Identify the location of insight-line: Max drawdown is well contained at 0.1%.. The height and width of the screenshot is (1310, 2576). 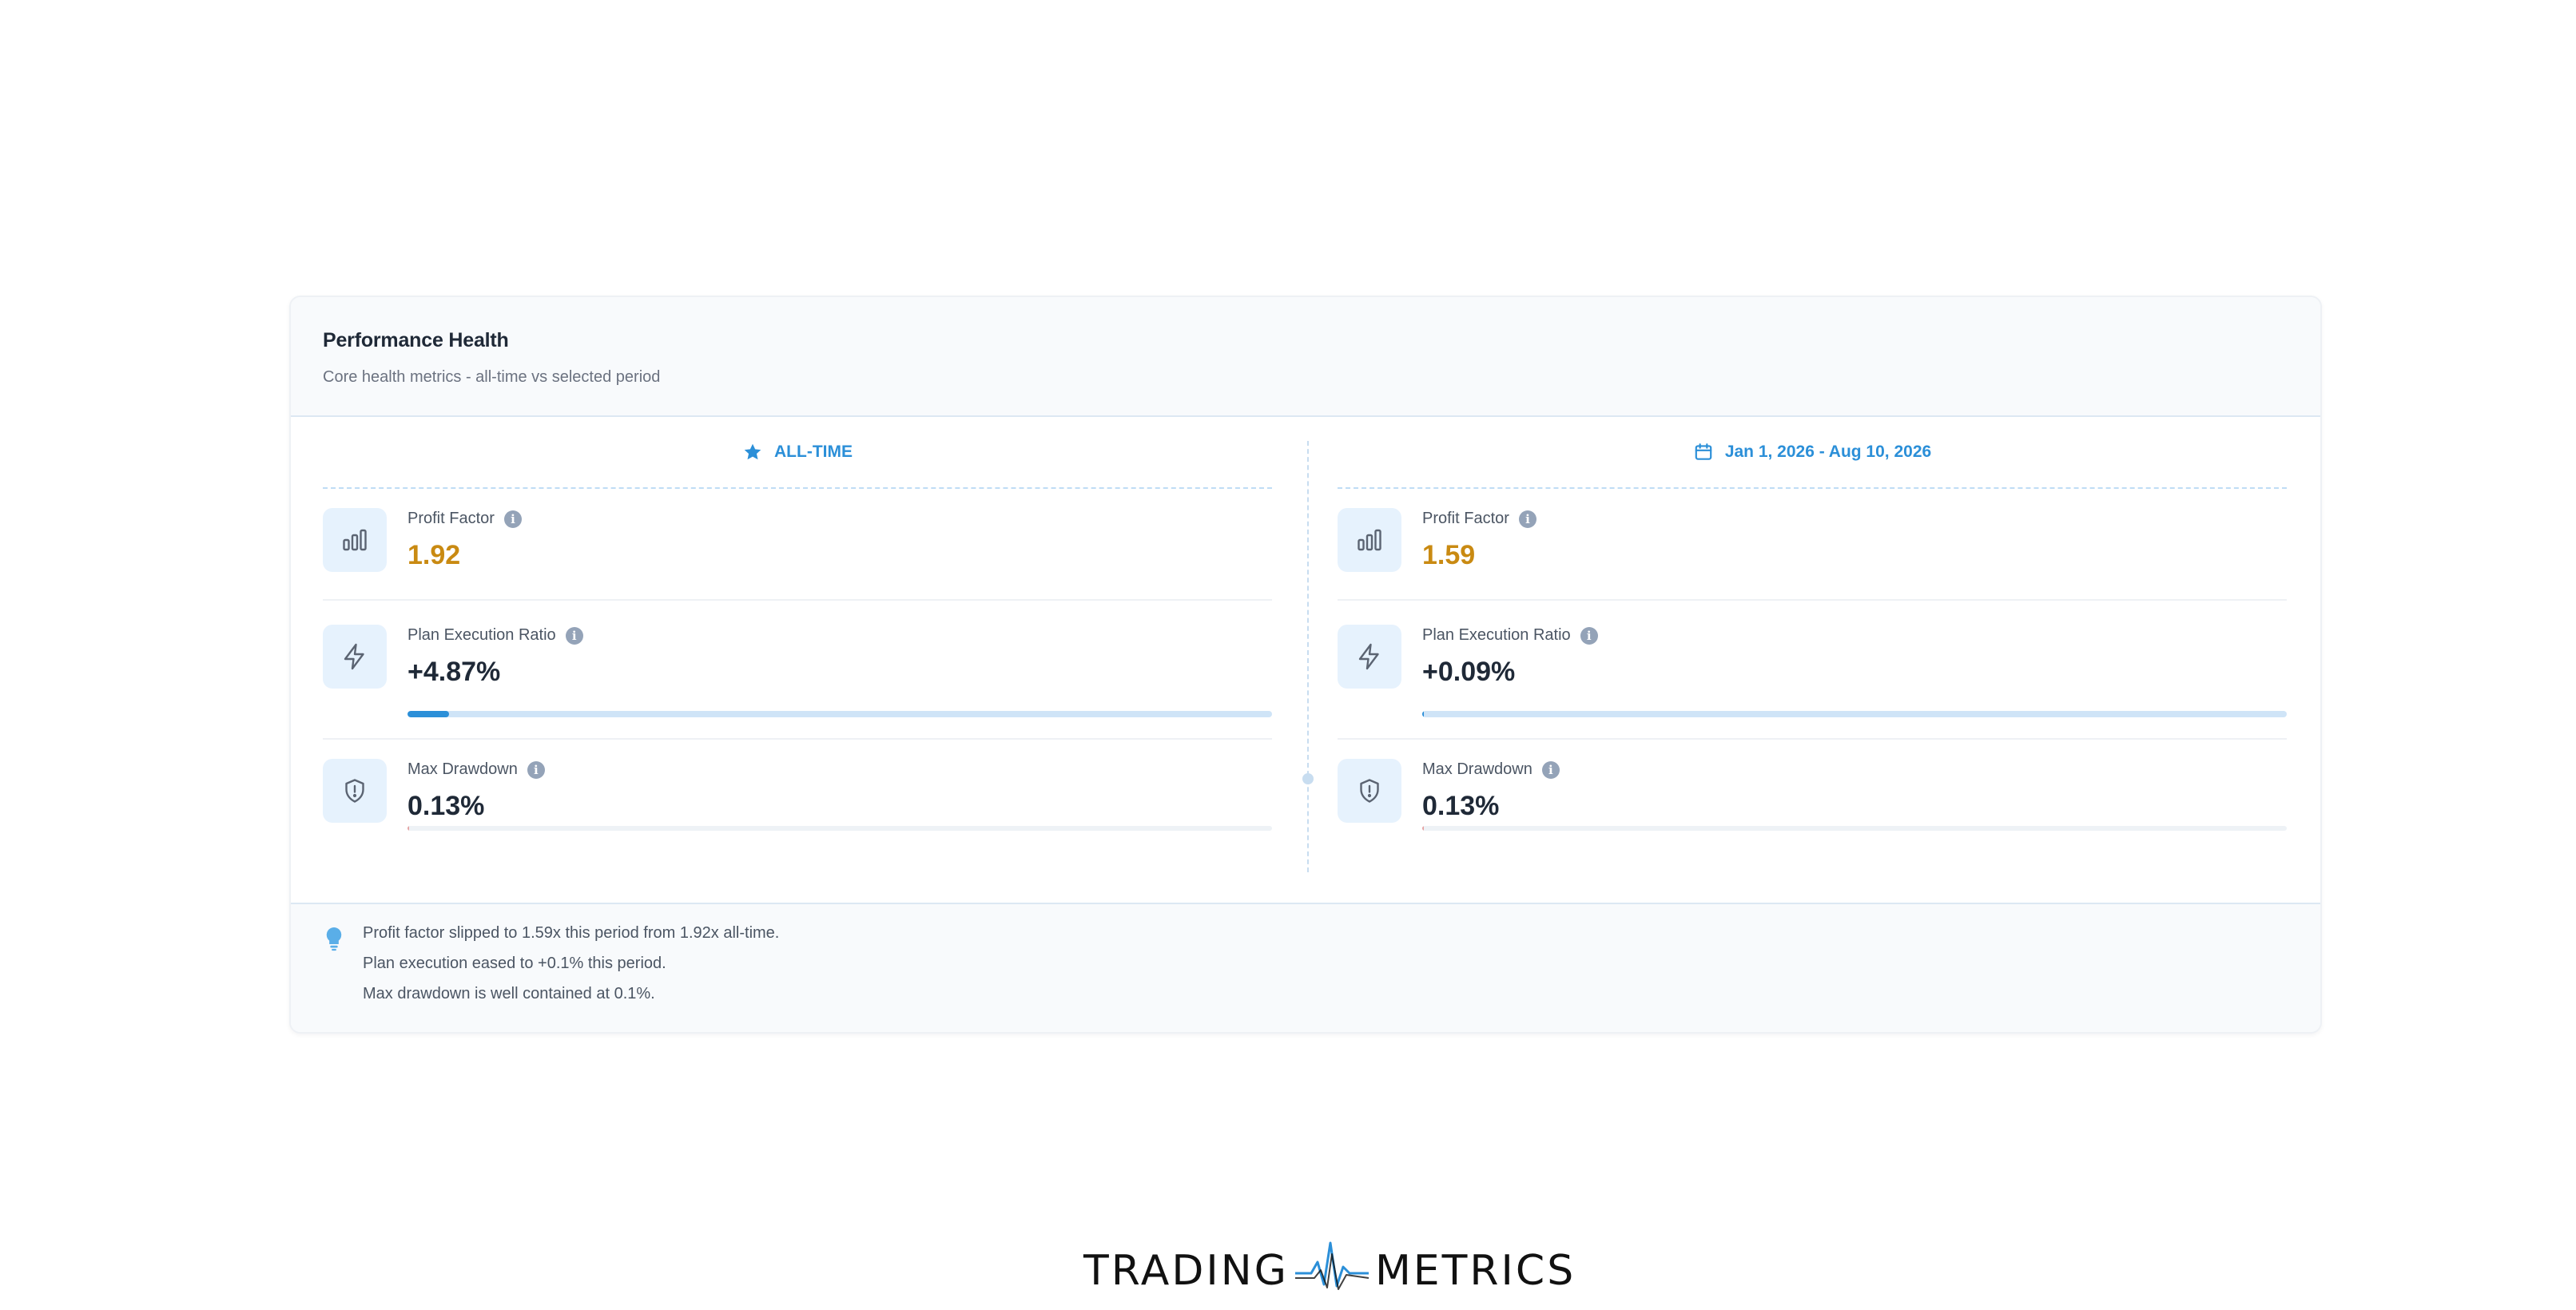
(509, 993).